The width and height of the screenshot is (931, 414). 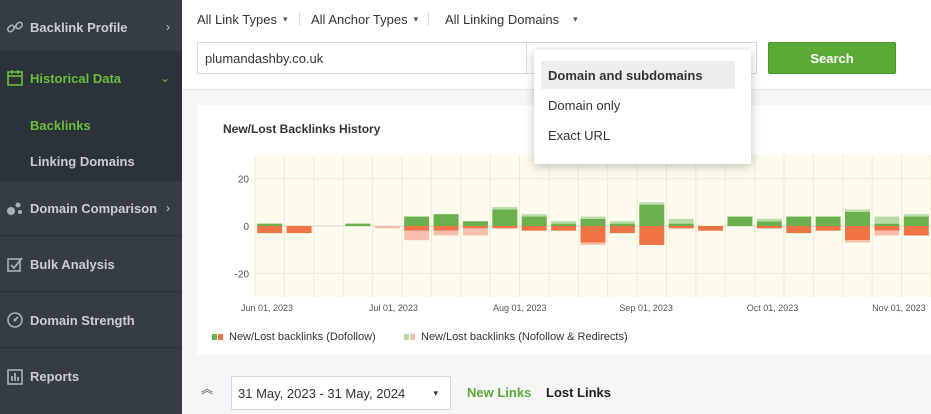 I want to click on sidebar-item-domain-comparison: Domain Comparison ›, so click(x=91, y=208).